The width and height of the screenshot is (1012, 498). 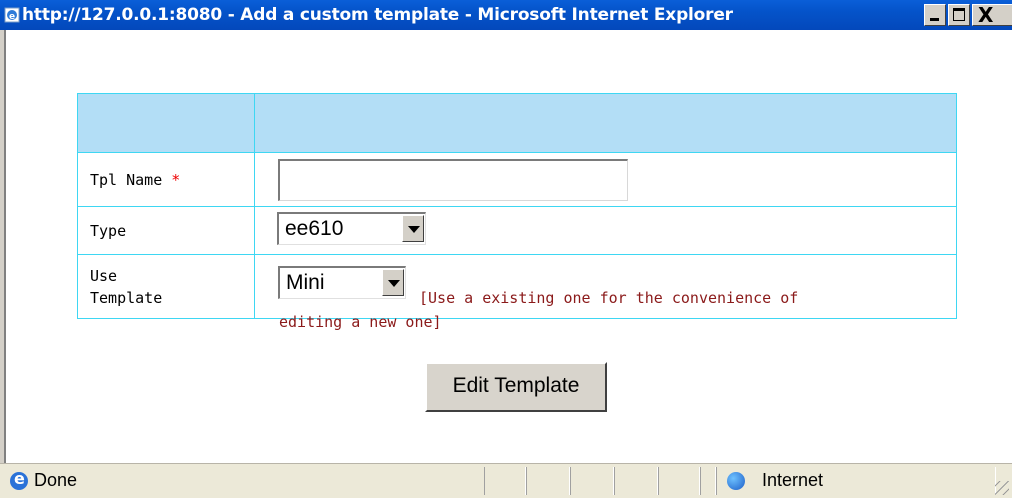 I want to click on close-button: X, so click(x=992, y=15).